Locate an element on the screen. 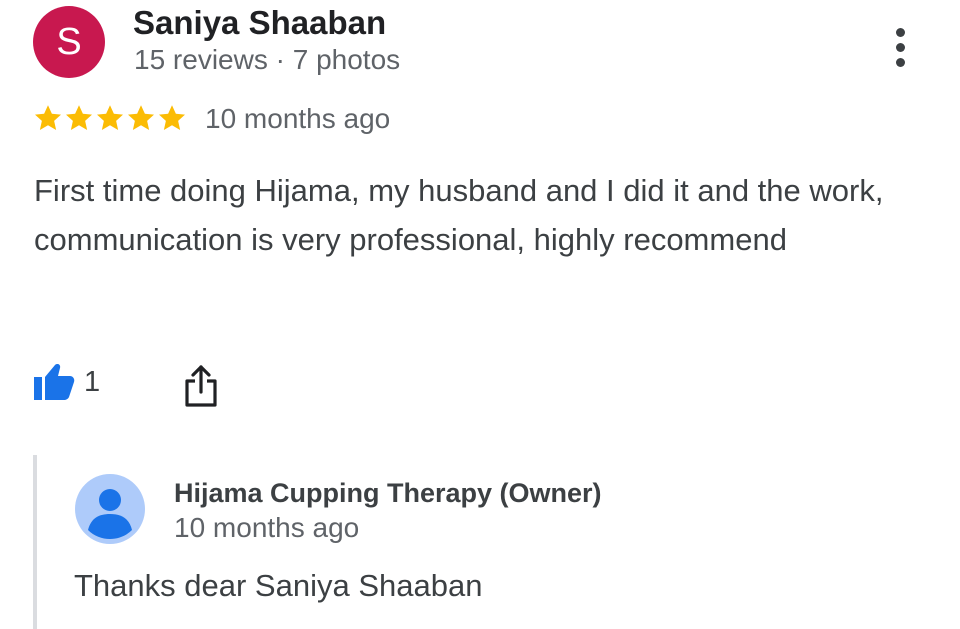 Image resolution: width=960 pixels, height=629 pixels. more-vert-icon is located at coordinates (900, 47).